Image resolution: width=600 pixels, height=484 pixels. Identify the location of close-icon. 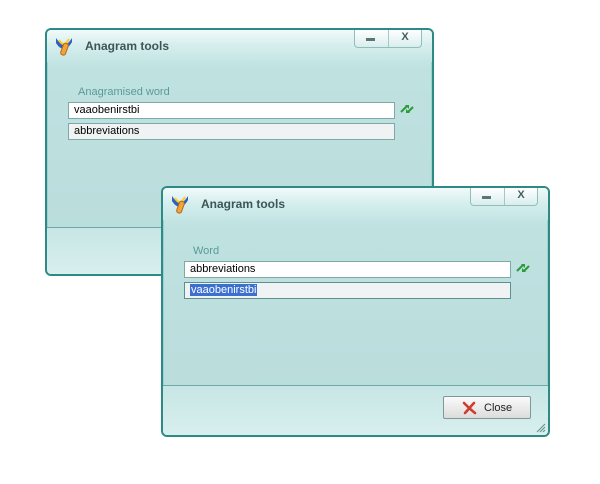
(469, 408).